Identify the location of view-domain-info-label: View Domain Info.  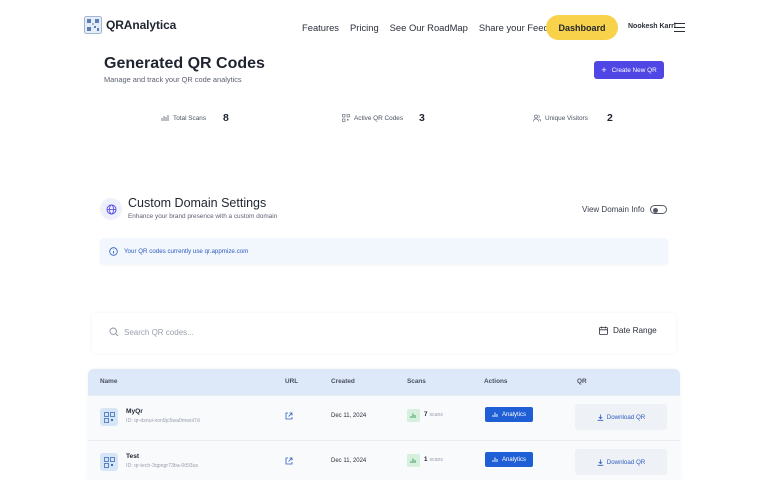
(613, 209).